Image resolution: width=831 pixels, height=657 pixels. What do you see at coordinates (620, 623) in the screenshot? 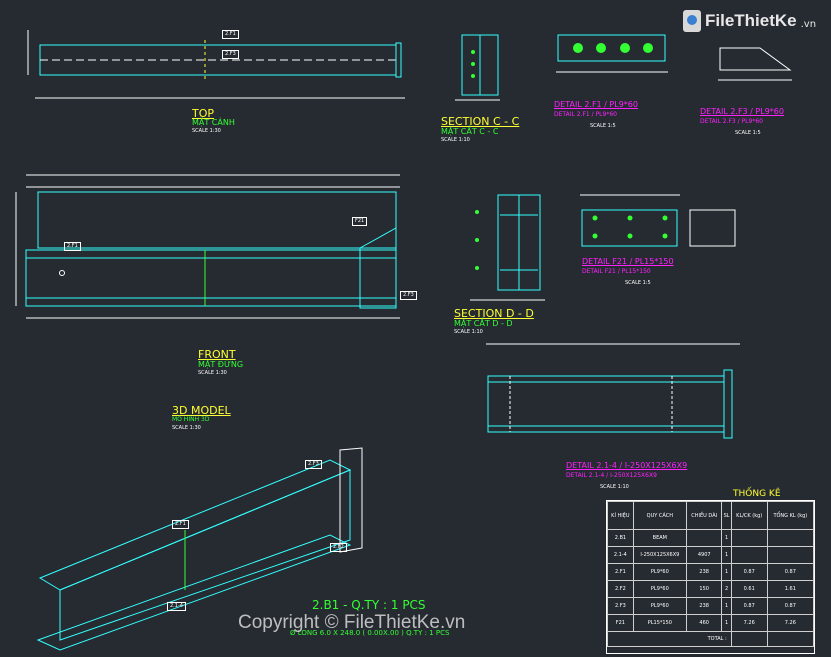
I see `schedule-cell: F21` at bounding box center [620, 623].